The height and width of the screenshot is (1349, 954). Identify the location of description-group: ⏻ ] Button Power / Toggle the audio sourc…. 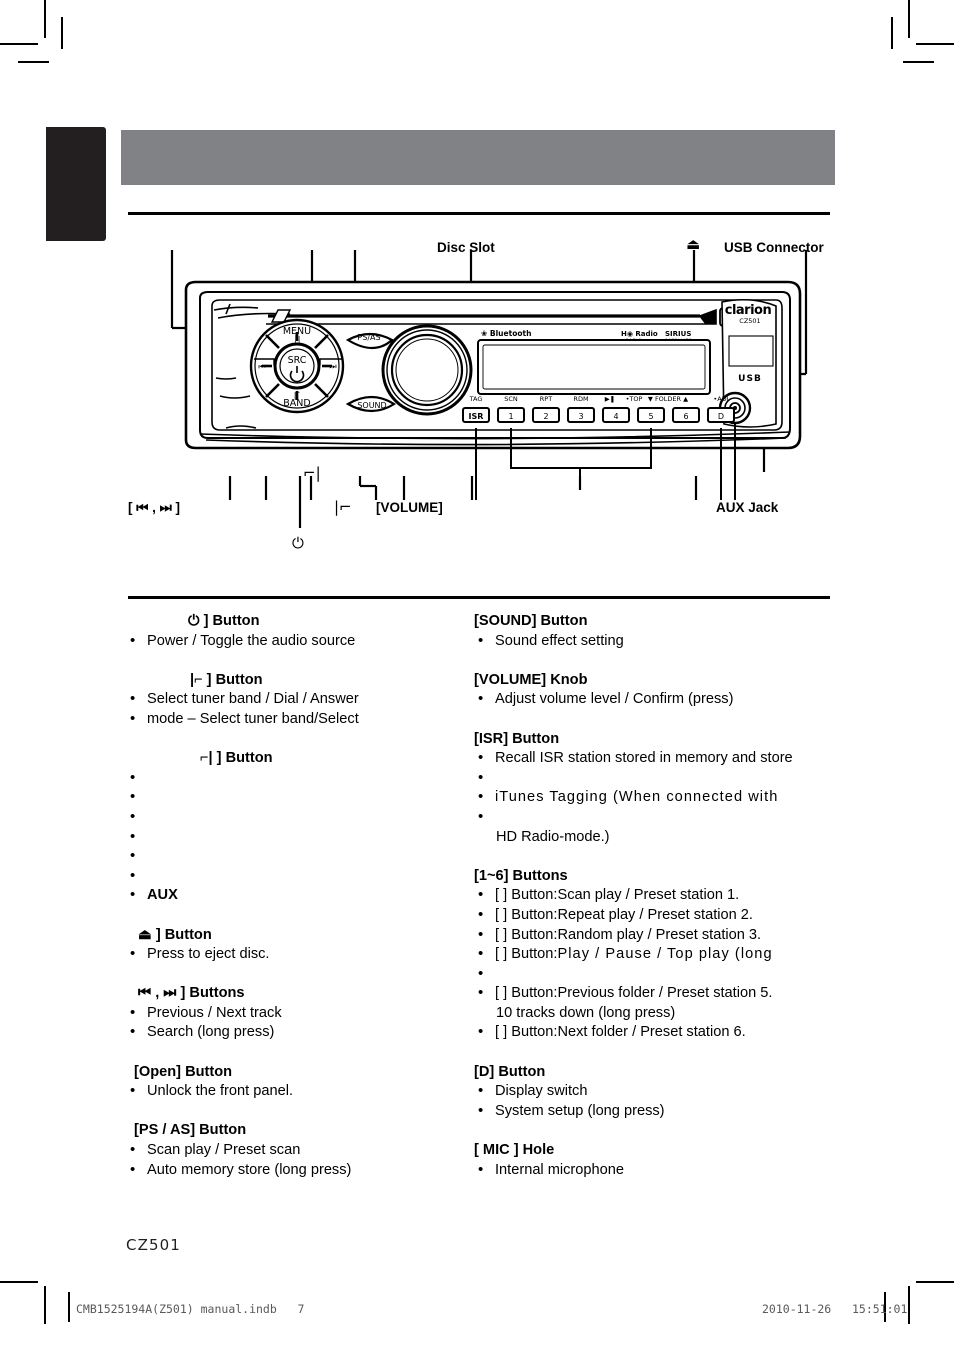
(296, 631).